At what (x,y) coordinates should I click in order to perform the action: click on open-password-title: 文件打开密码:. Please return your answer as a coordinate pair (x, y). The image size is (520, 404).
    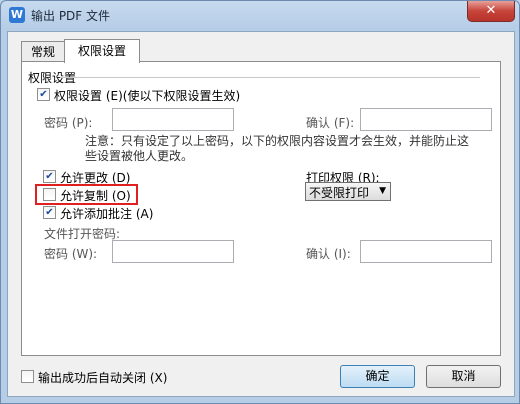
    Looking at the image, I should click on (82, 234).